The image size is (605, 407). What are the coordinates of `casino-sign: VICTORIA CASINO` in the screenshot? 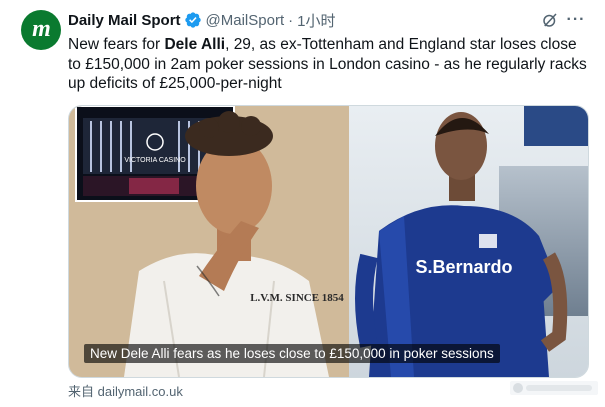 It's located at (155, 160).